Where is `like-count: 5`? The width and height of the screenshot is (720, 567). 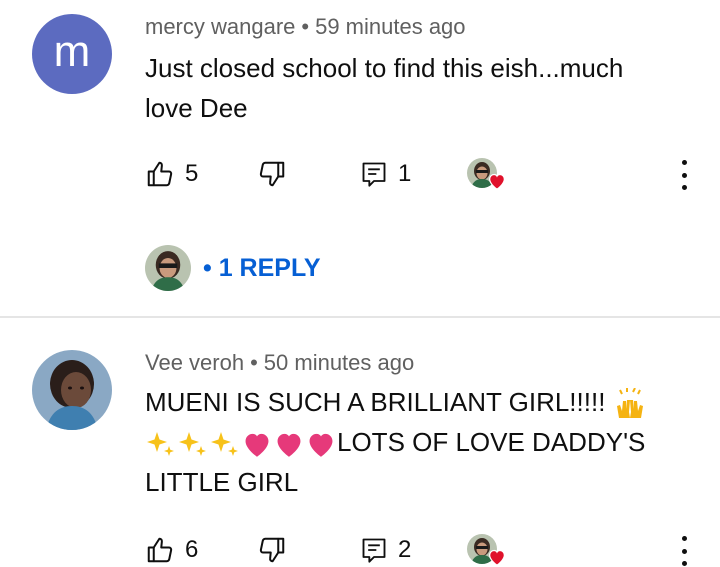 like-count: 5 is located at coordinates (192, 173).